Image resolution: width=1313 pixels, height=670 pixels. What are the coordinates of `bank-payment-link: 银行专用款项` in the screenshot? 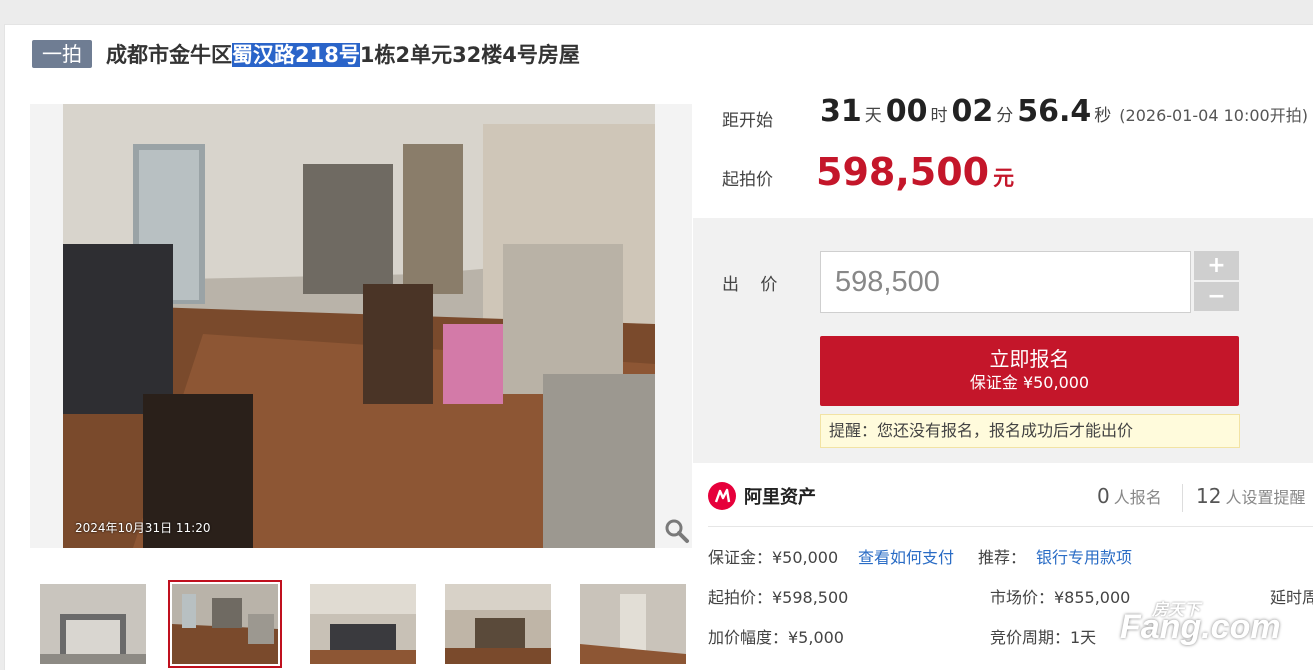 It's located at (1084, 556).